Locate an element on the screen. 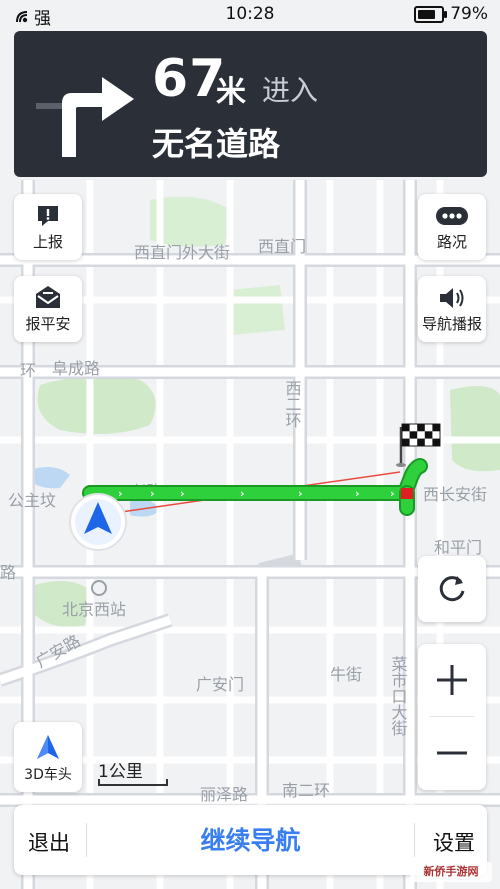  zoom-out-button is located at coordinates (452, 753).